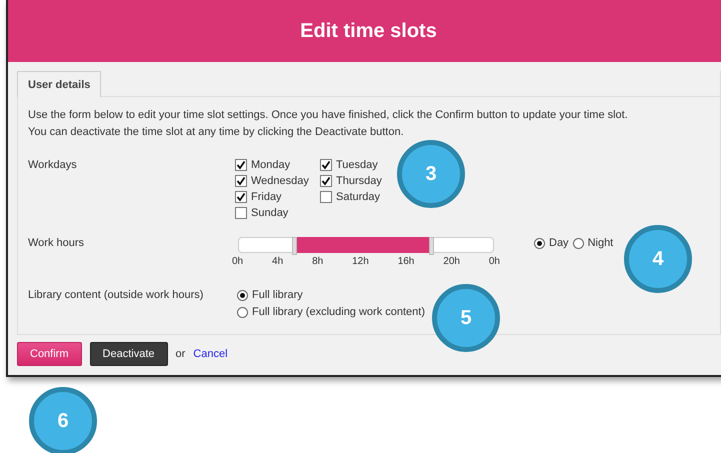 This screenshot has height=453, width=721. Describe the element at coordinates (559, 243) in the screenshot. I see `mode-label: Day` at that location.